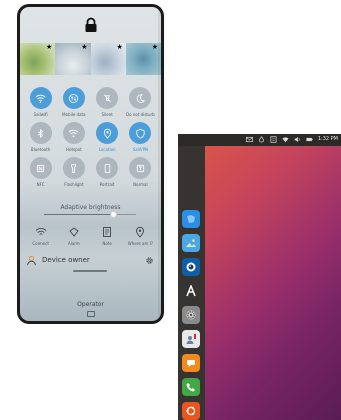 The width and height of the screenshot is (341, 420). I want to click on moon-icon, so click(140, 98).